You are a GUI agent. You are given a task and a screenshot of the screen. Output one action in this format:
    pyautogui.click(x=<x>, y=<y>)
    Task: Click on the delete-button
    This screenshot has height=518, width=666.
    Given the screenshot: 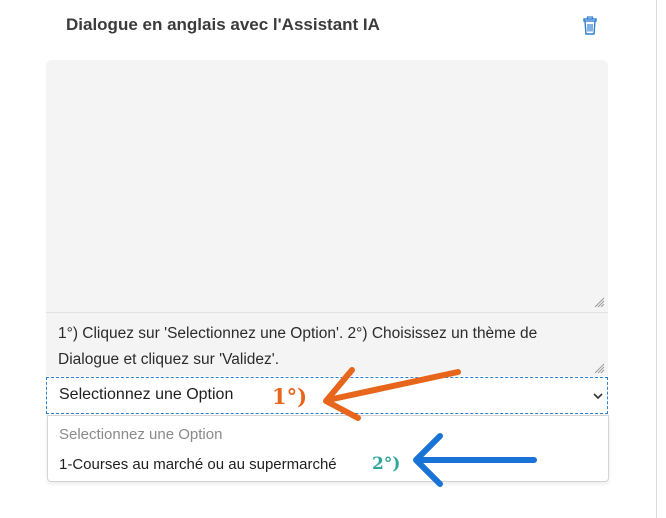 What is the action you would take?
    pyautogui.click(x=590, y=26)
    